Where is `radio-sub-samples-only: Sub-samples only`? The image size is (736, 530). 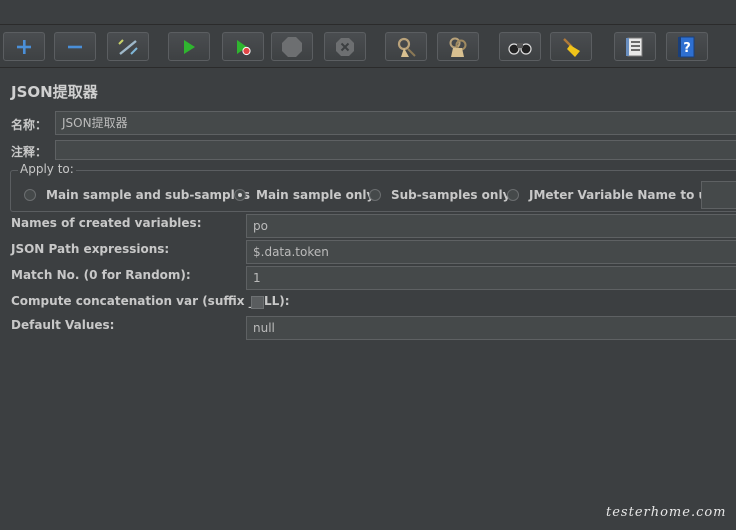
radio-sub-samples-only: Sub-samples only is located at coordinates (439, 195).